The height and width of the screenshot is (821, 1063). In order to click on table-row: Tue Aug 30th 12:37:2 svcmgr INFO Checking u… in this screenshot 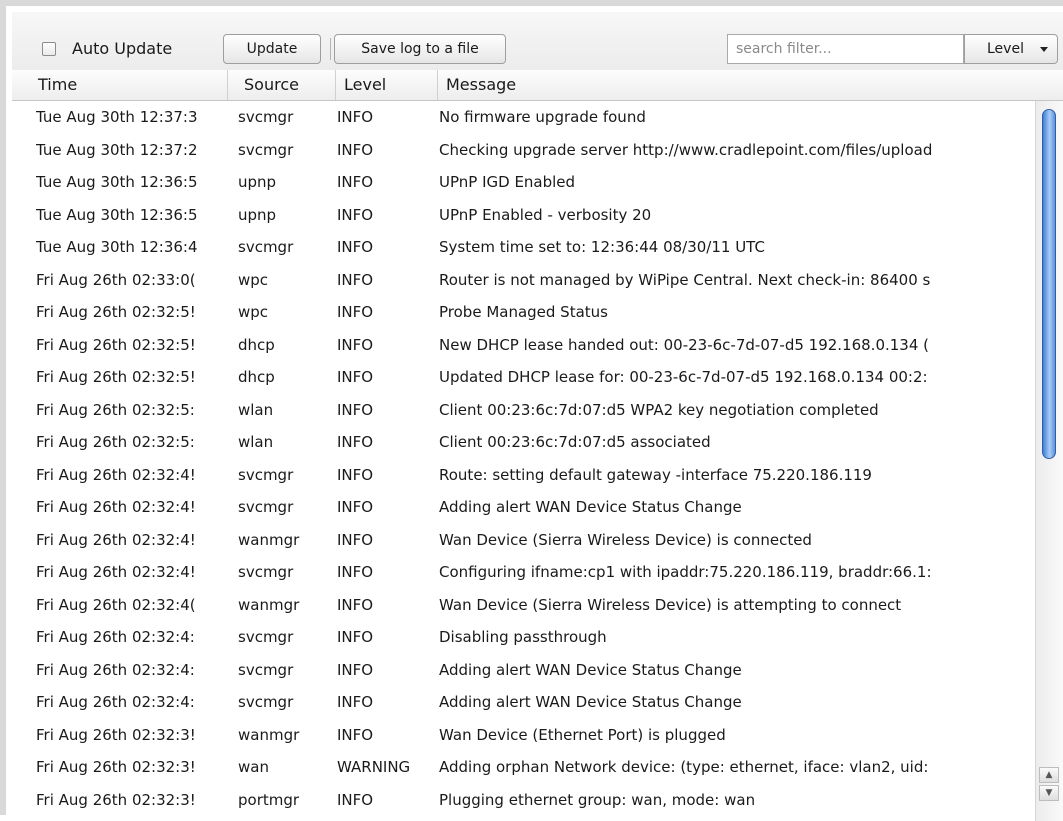, I will do `click(524, 150)`.